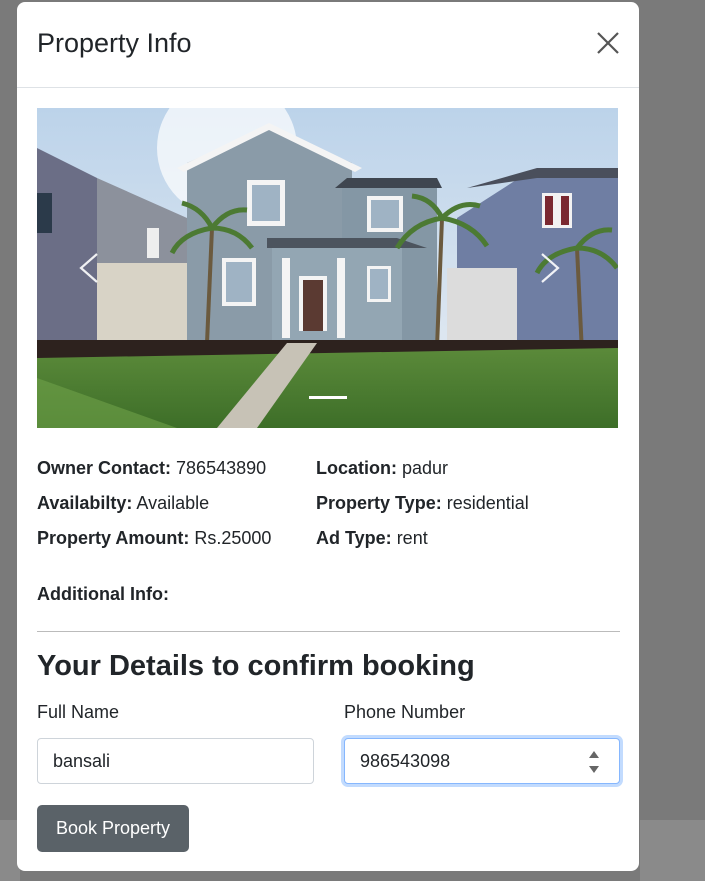  I want to click on property-amount: Property Amount: Rs.25000, so click(154, 538).